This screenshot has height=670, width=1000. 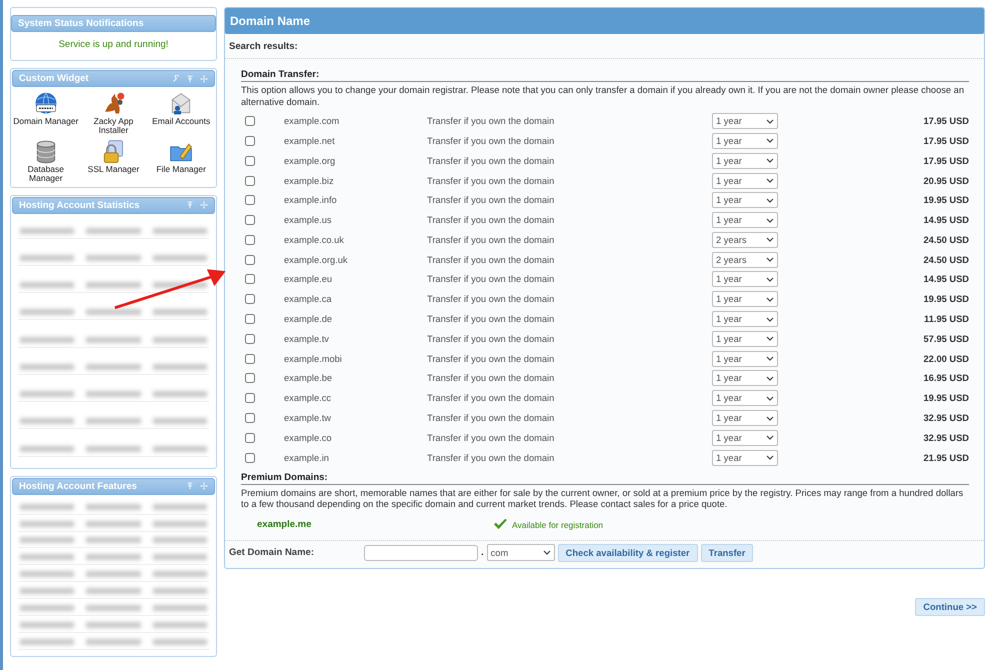 I want to click on shortcut-link: Email Accounts, so click(x=181, y=113).